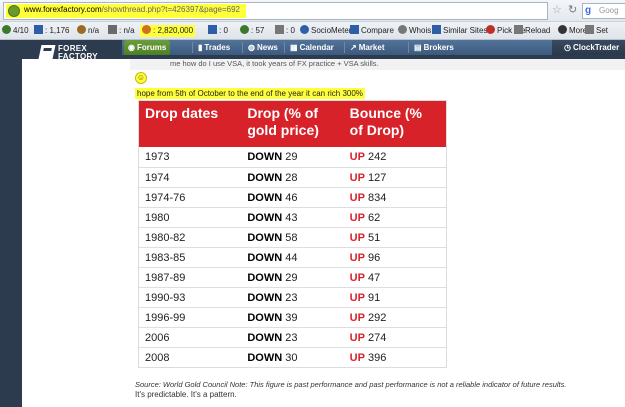 The height and width of the screenshot is (407, 625). I want to click on bounce-cell: UP 274, so click(395, 337).